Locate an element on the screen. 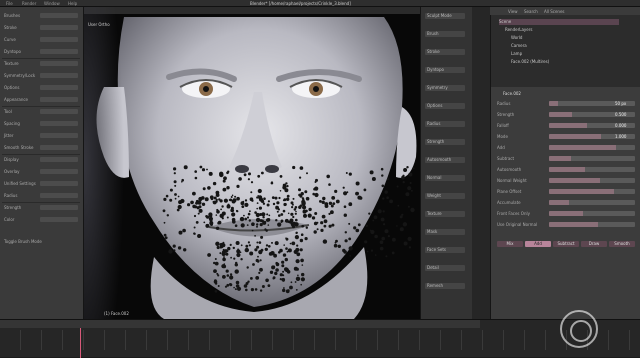 Image resolution: width=640 pixels, height=358 pixels. property-label: Add is located at coordinates (501, 147).